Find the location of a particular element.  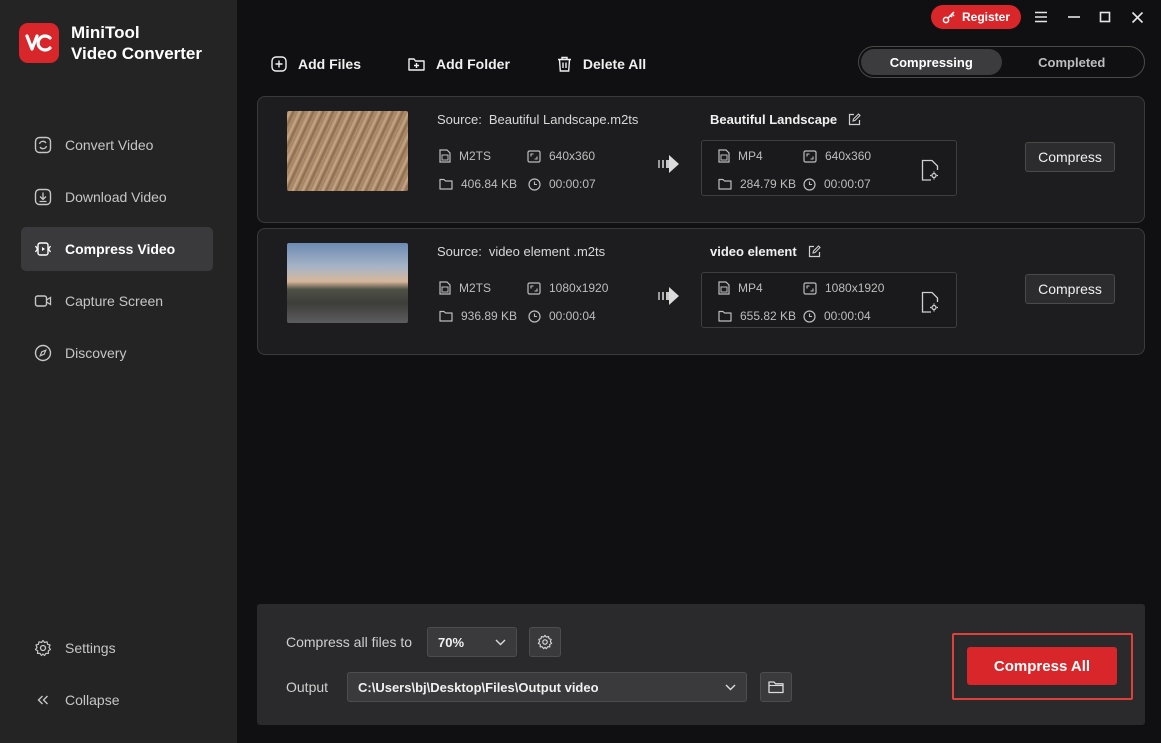

sidebar-item-download-video: Download Video is located at coordinates (117, 197).